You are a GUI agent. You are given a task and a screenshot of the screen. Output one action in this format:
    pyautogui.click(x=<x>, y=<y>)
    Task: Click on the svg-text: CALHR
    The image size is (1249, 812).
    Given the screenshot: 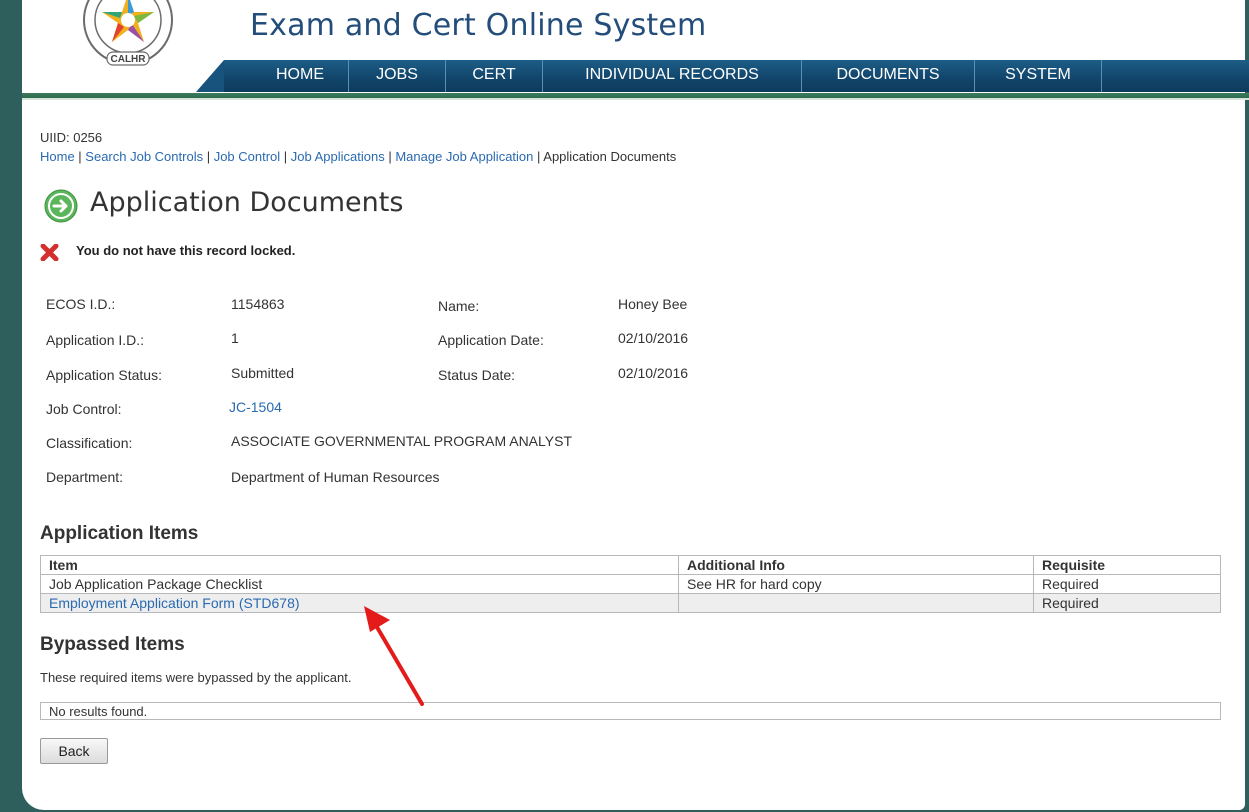 What is the action you would take?
    pyautogui.click(x=129, y=59)
    